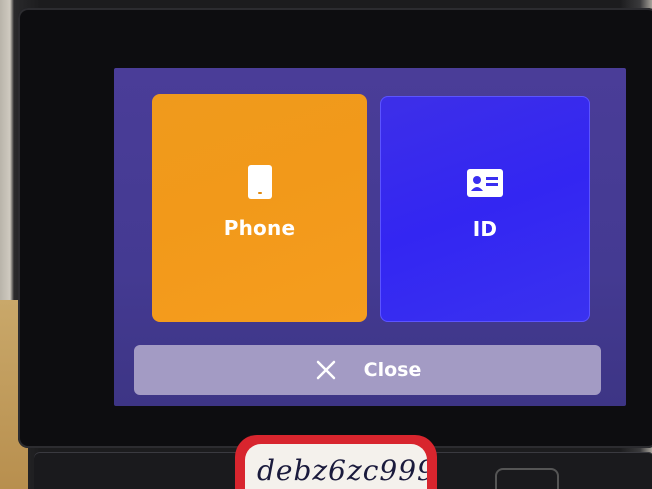  I want to click on id-card-icon, so click(485, 183).